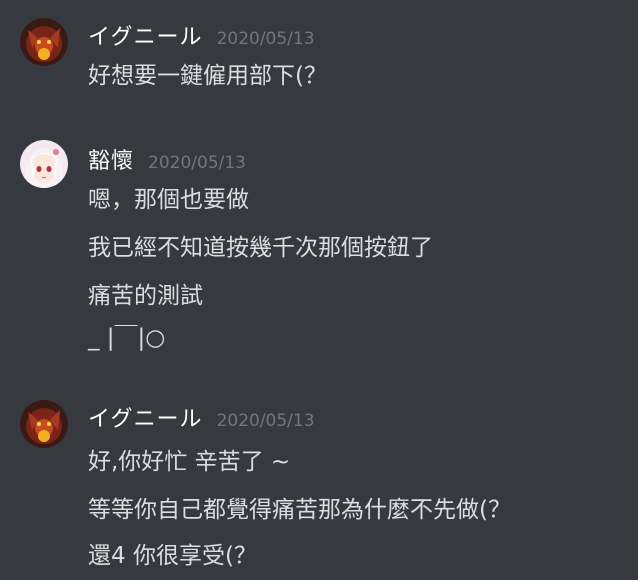  I want to click on message-header: 豁懷 2020/05/13, so click(167, 162).